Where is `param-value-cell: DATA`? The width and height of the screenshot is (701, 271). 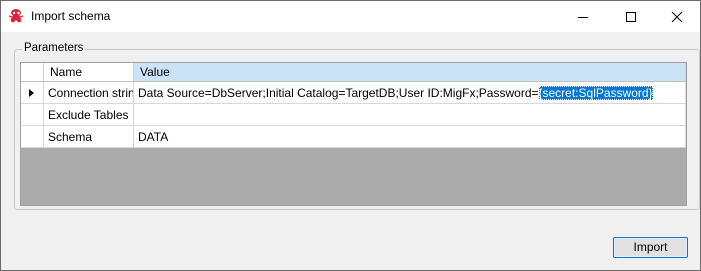
param-value-cell: DATA is located at coordinates (410, 137).